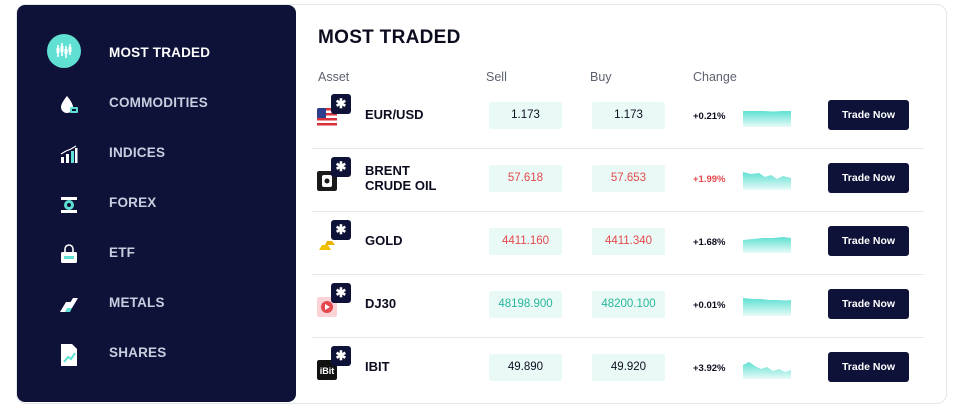 This screenshot has width=960, height=410. I want to click on oil-drop-icon, so click(69, 105).